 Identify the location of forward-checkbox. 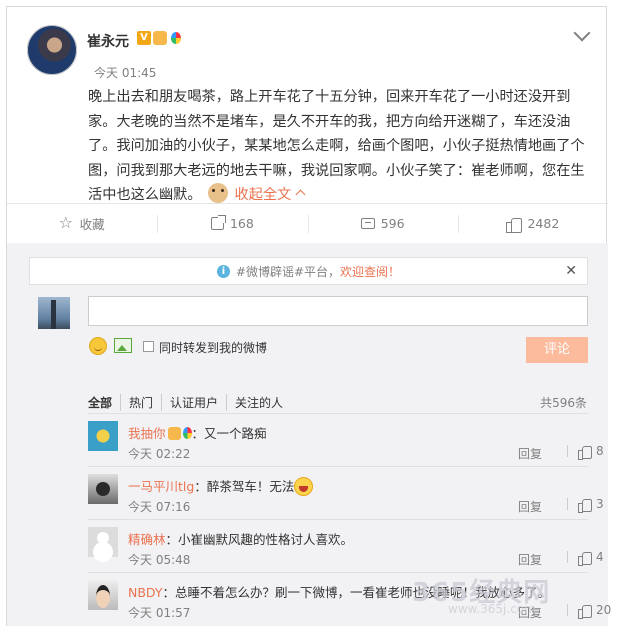
(148, 346).